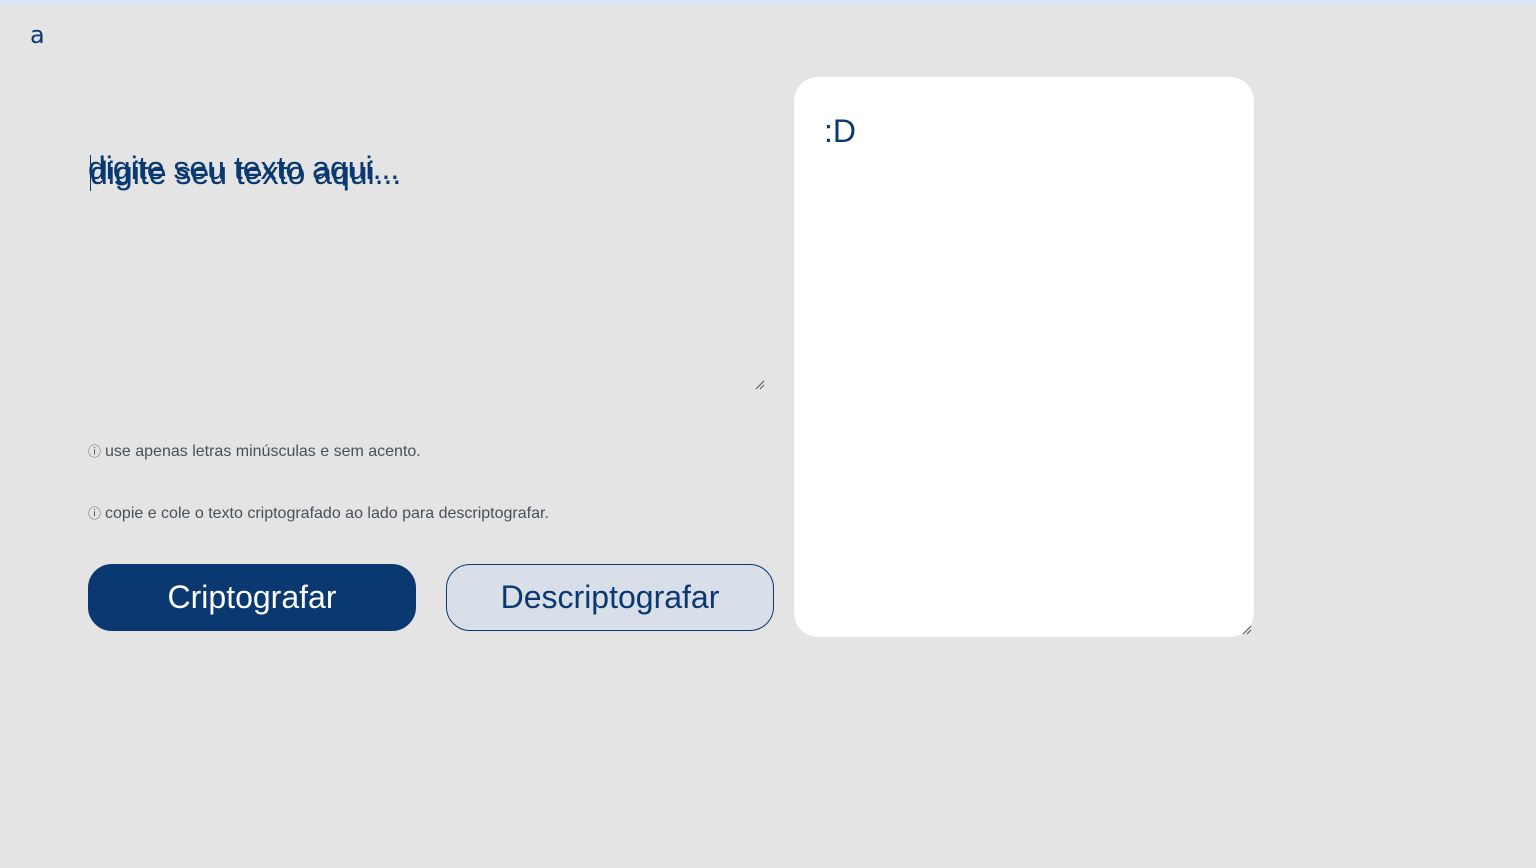 Image resolution: width=1536 pixels, height=868 pixels. Describe the element at coordinates (426, 270) in the screenshot. I see `text-input` at that location.